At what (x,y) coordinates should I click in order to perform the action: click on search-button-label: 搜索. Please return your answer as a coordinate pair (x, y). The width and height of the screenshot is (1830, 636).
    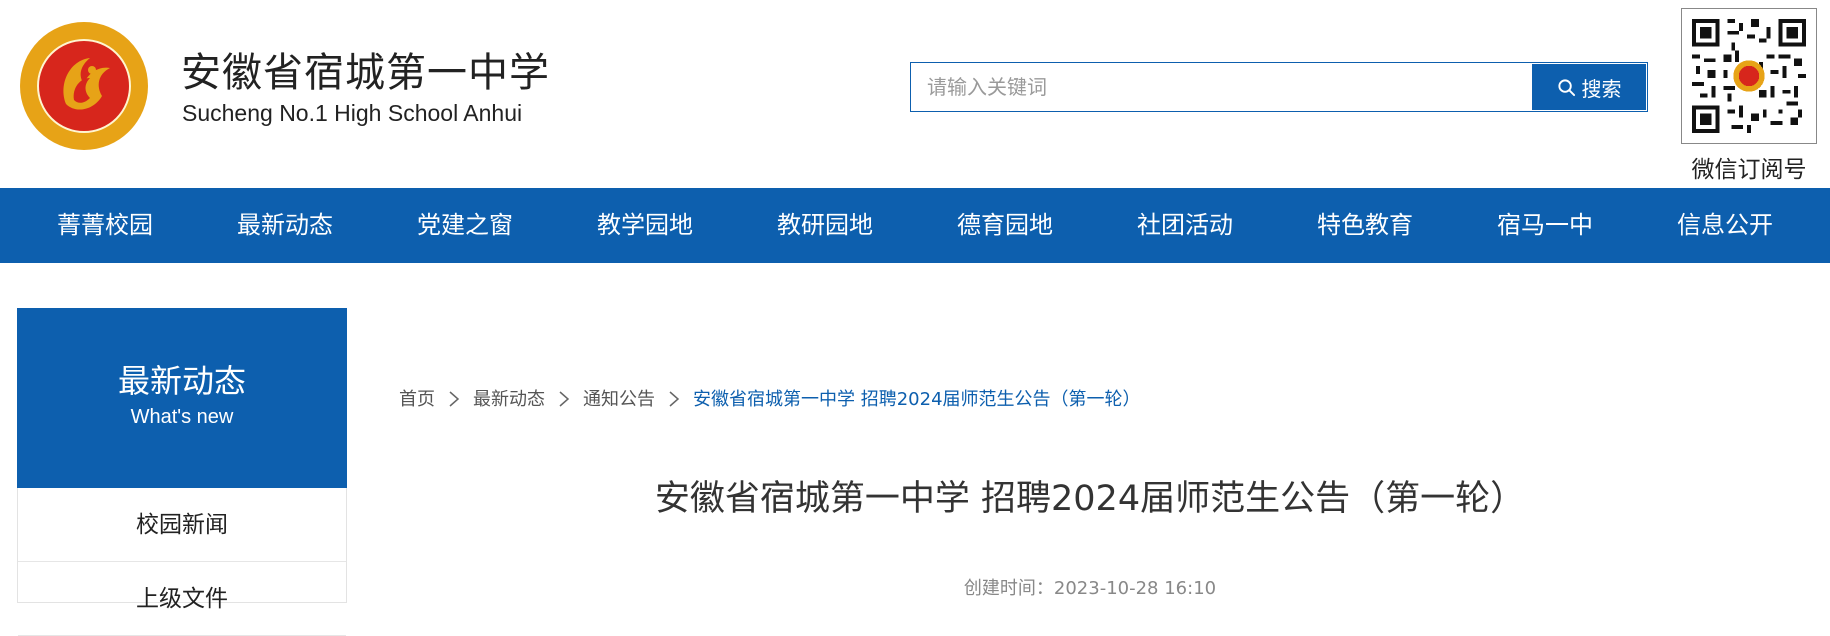
    Looking at the image, I should click on (1601, 88).